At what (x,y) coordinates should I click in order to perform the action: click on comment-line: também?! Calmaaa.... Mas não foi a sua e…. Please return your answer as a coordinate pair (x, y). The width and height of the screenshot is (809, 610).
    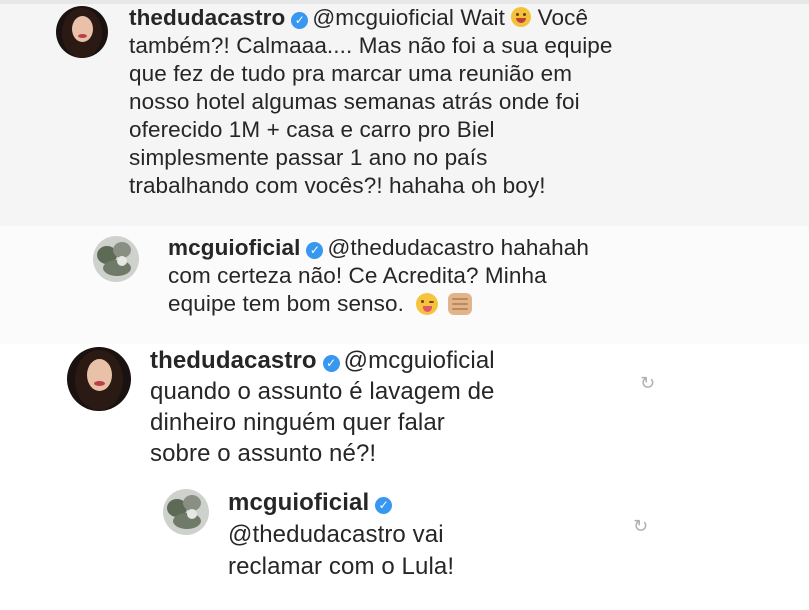
    Looking at the image, I should click on (371, 45).